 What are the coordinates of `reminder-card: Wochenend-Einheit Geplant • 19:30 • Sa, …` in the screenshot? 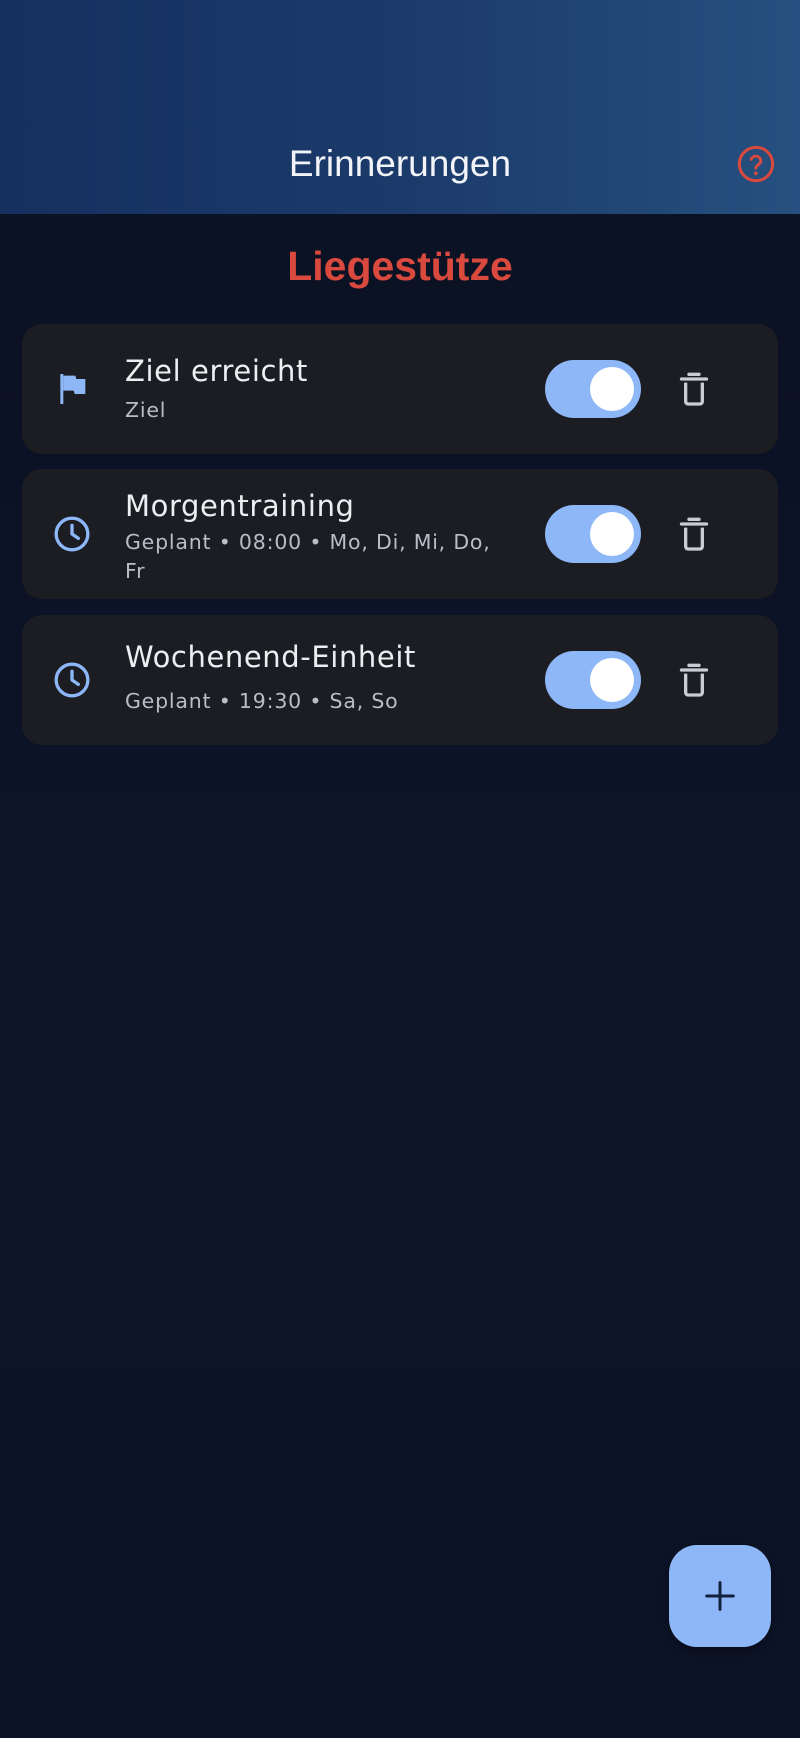 It's located at (400, 680).